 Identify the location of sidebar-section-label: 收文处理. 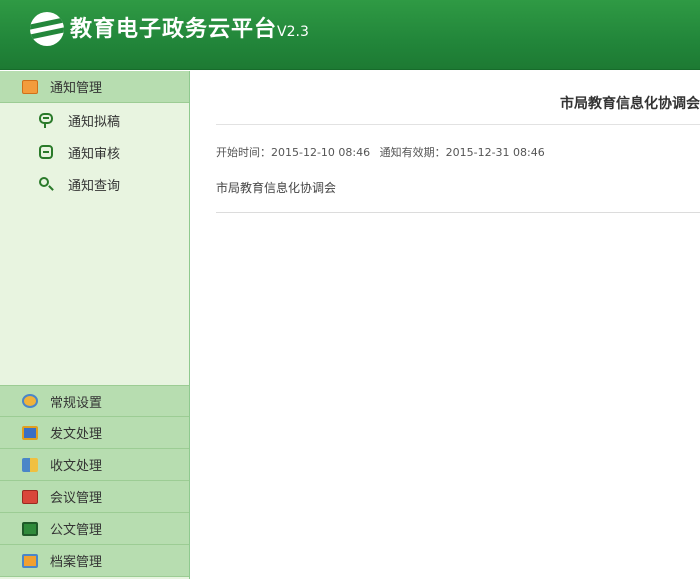
(76, 466).